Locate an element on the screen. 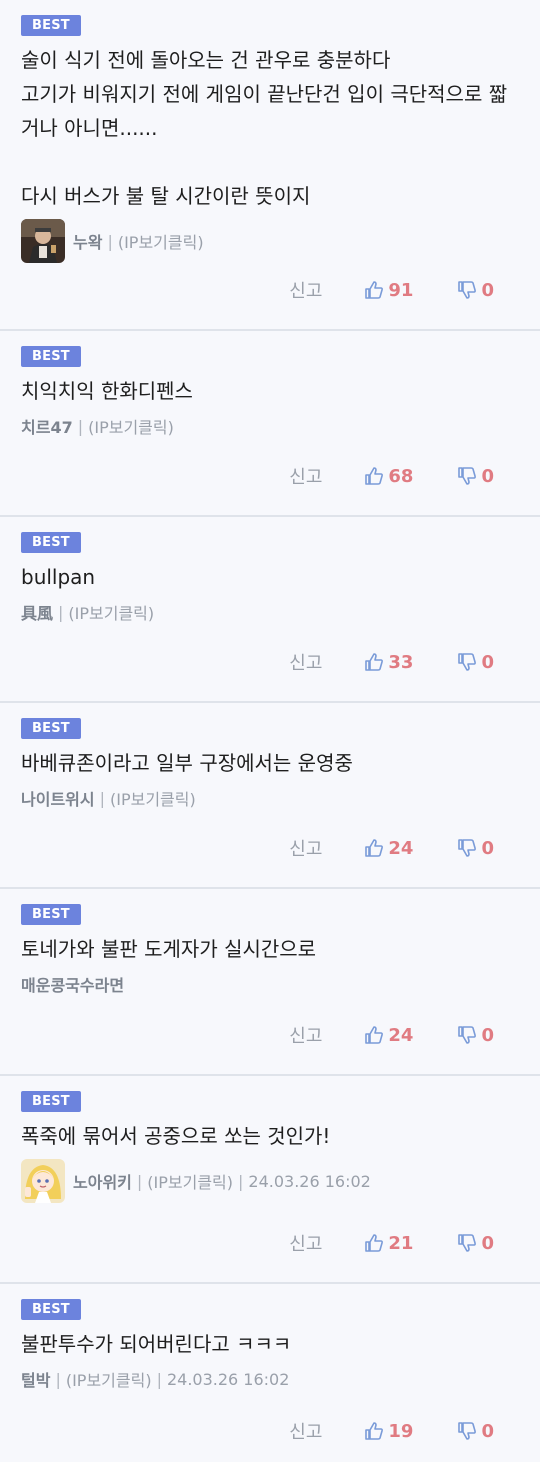 This screenshot has width=540, height=1462. like-count: 33 is located at coordinates (401, 662).